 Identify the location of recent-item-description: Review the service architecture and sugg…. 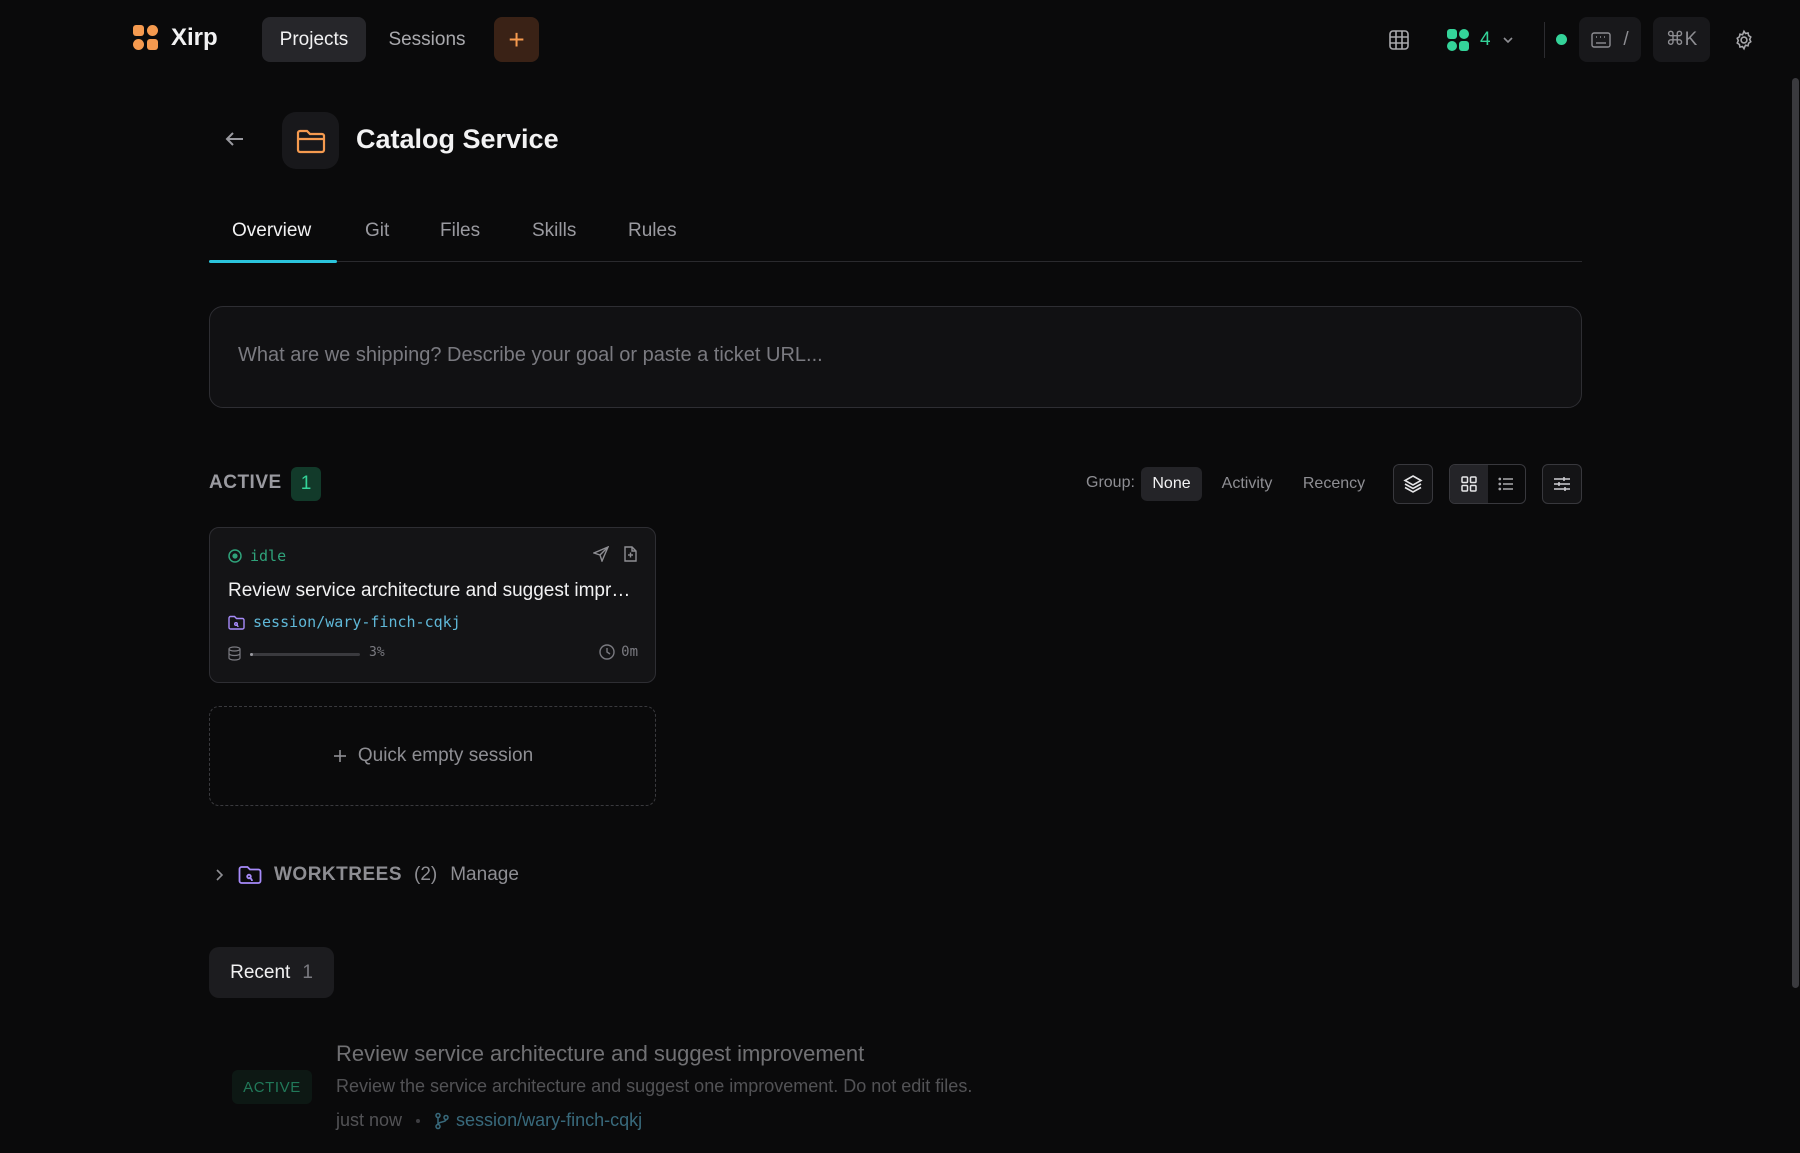
(654, 1086).